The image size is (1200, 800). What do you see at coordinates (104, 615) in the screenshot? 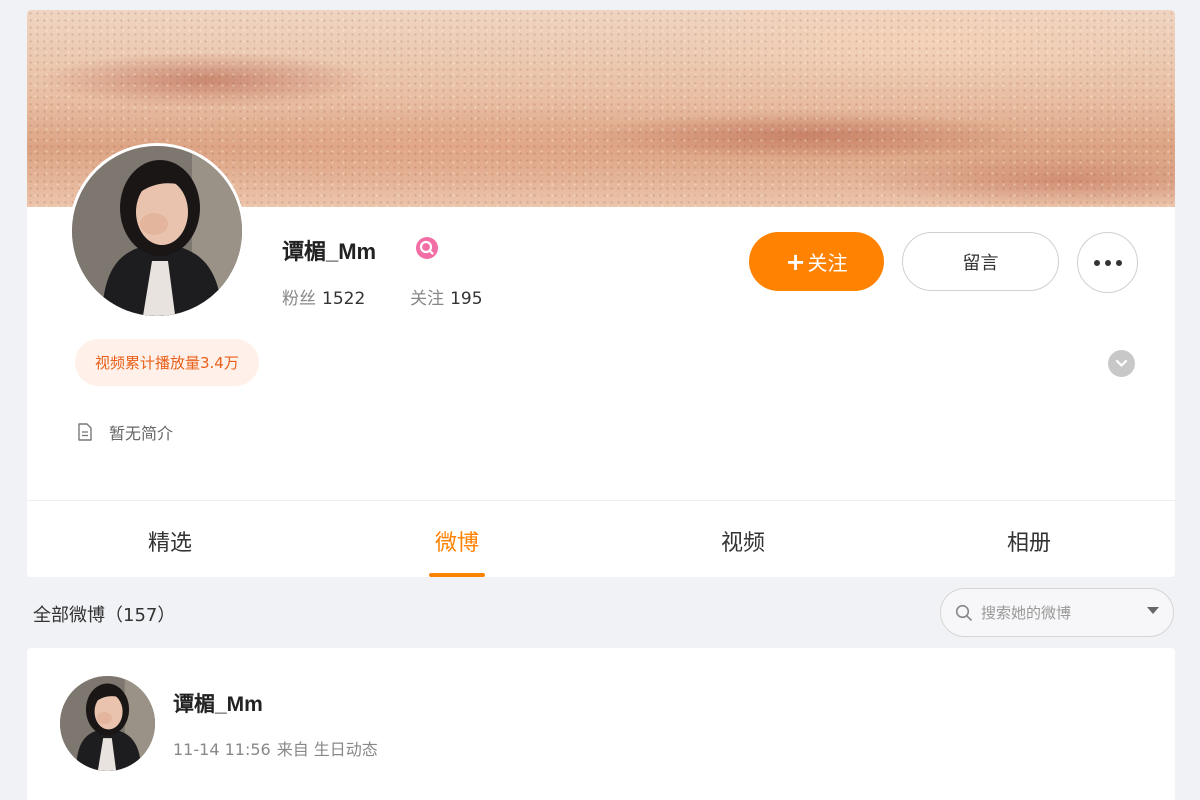
I see `all-weibo-count: 全部微博（157）` at bounding box center [104, 615].